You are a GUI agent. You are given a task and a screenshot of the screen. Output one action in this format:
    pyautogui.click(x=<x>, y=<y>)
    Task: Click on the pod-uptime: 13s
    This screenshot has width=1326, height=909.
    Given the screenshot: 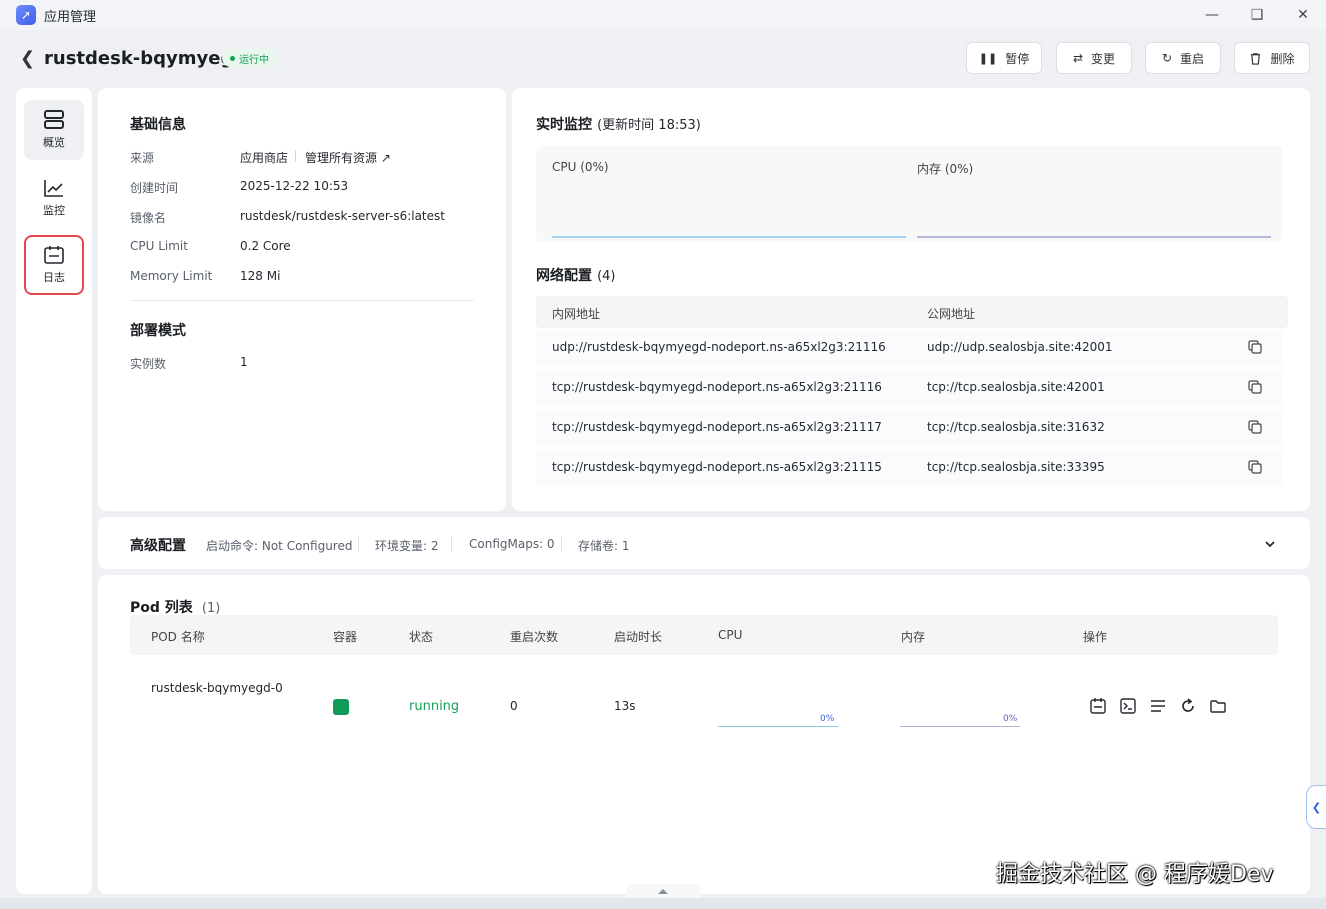 What is the action you would take?
    pyautogui.click(x=625, y=706)
    